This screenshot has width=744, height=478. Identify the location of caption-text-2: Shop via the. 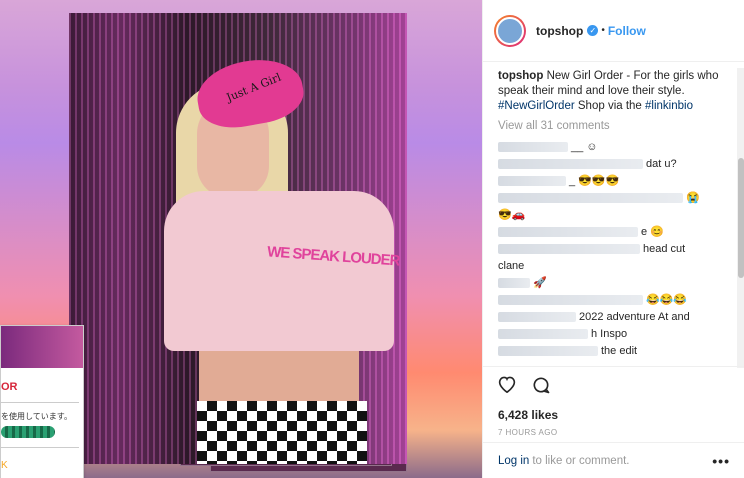
(609, 106).